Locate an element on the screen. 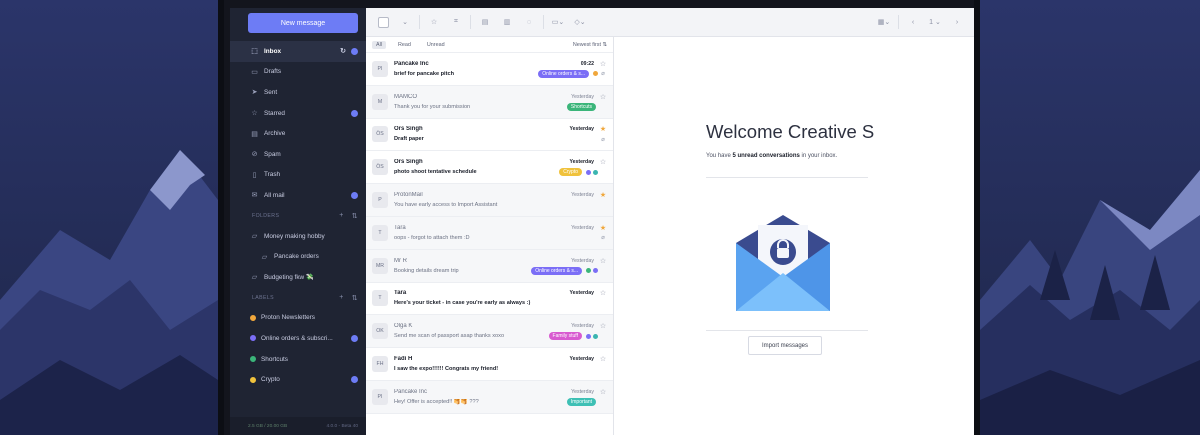 The height and width of the screenshot is (435, 1200). sort-icon: ⇅ is located at coordinates (604, 44).